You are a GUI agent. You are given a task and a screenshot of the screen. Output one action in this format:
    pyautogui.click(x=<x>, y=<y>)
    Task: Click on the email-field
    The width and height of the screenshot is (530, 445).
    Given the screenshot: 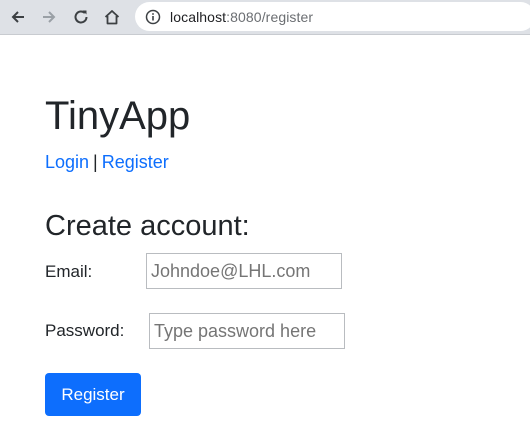 What is the action you would take?
    pyautogui.click(x=244, y=271)
    